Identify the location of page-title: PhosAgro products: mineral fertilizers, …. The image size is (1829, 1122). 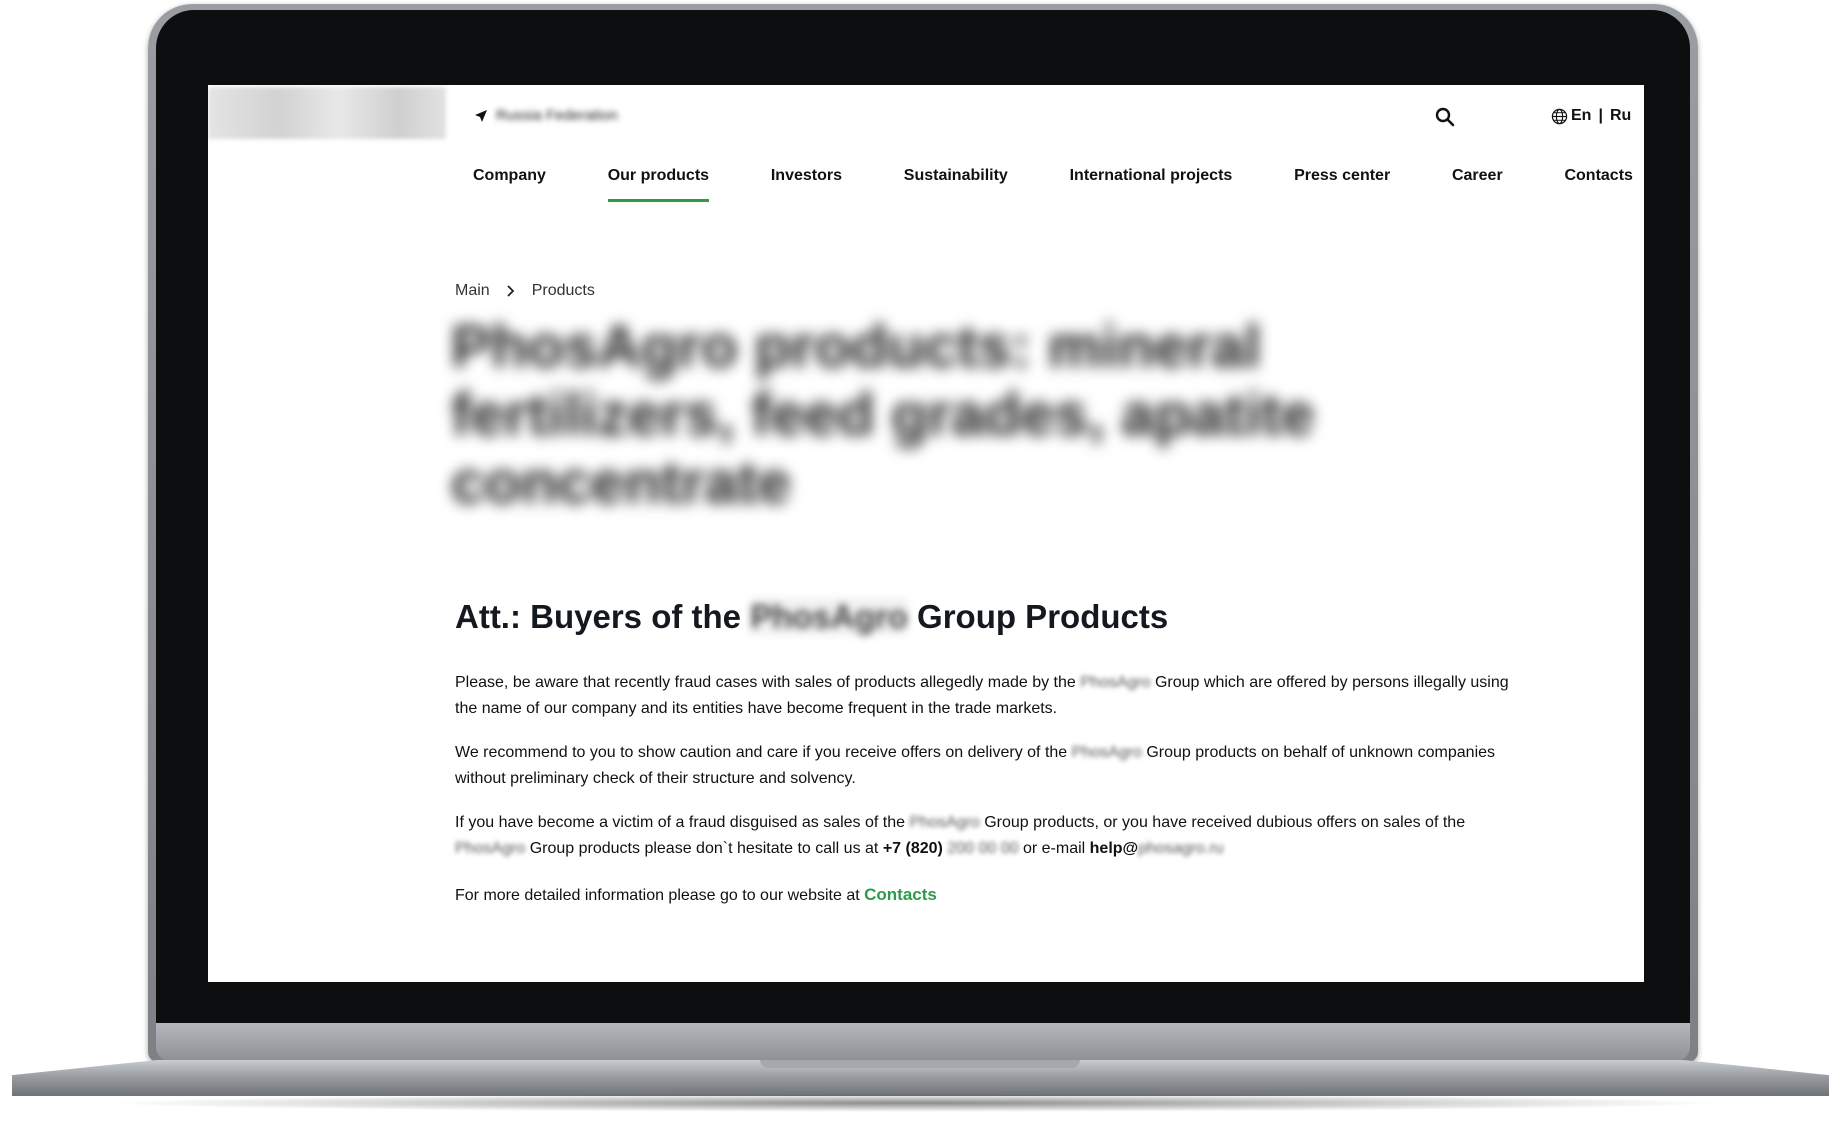
(883, 414).